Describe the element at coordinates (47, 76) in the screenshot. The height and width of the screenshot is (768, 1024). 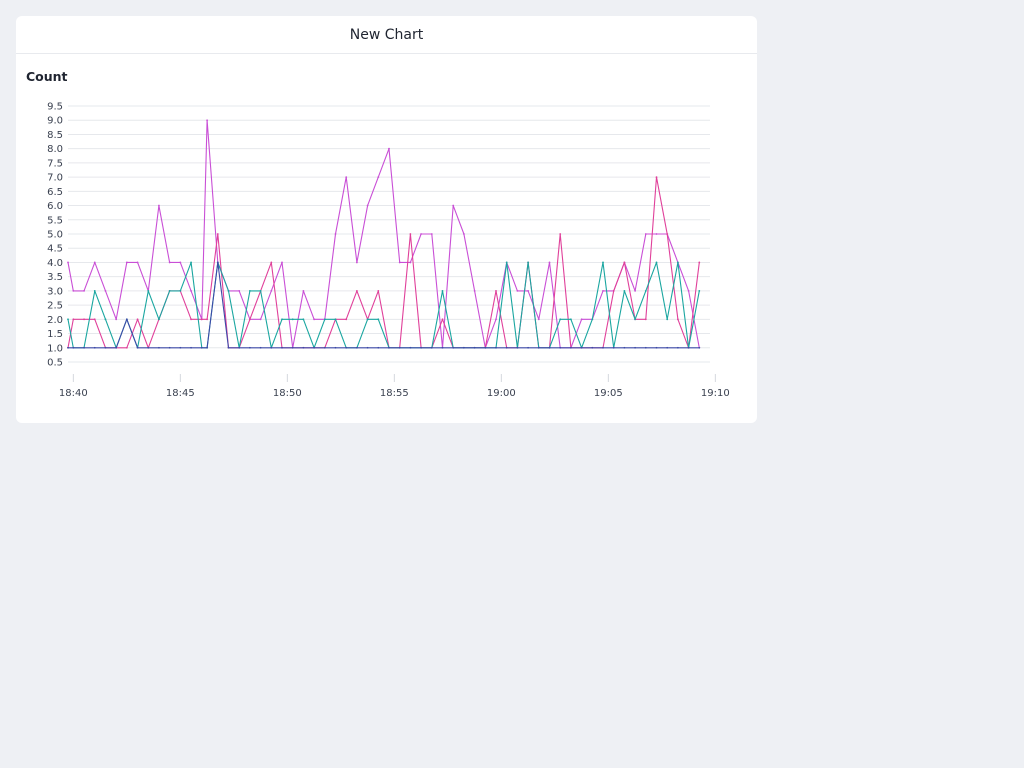
I see `y-axis-title: Count` at that location.